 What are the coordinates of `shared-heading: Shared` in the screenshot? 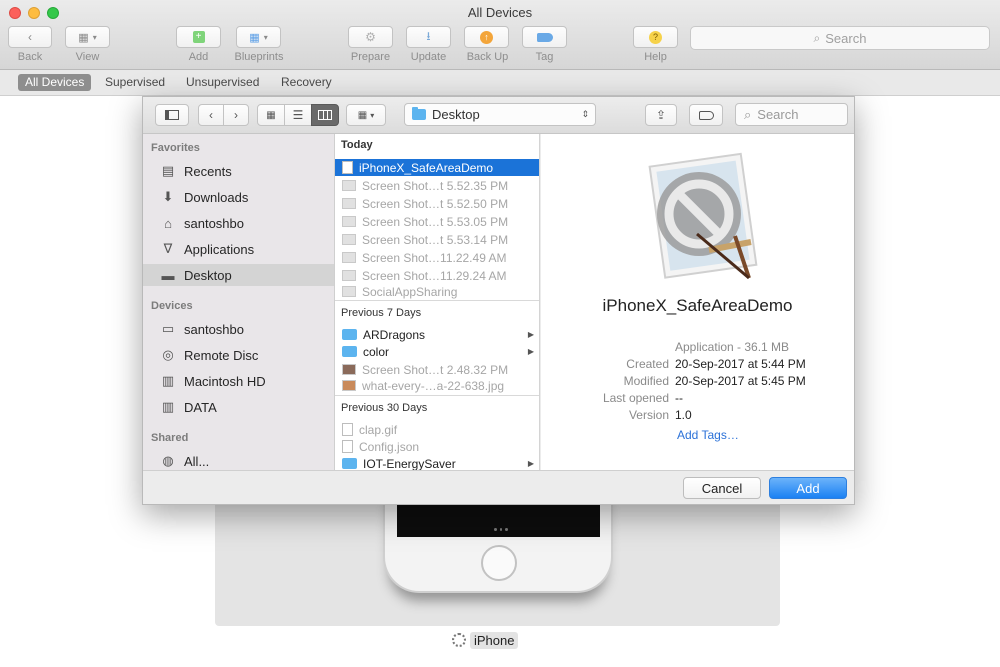 It's located at (170, 438).